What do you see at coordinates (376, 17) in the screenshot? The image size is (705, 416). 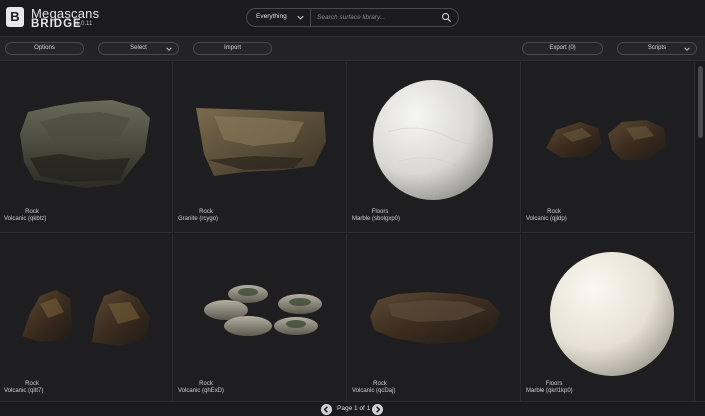 I see `search-input` at bounding box center [376, 17].